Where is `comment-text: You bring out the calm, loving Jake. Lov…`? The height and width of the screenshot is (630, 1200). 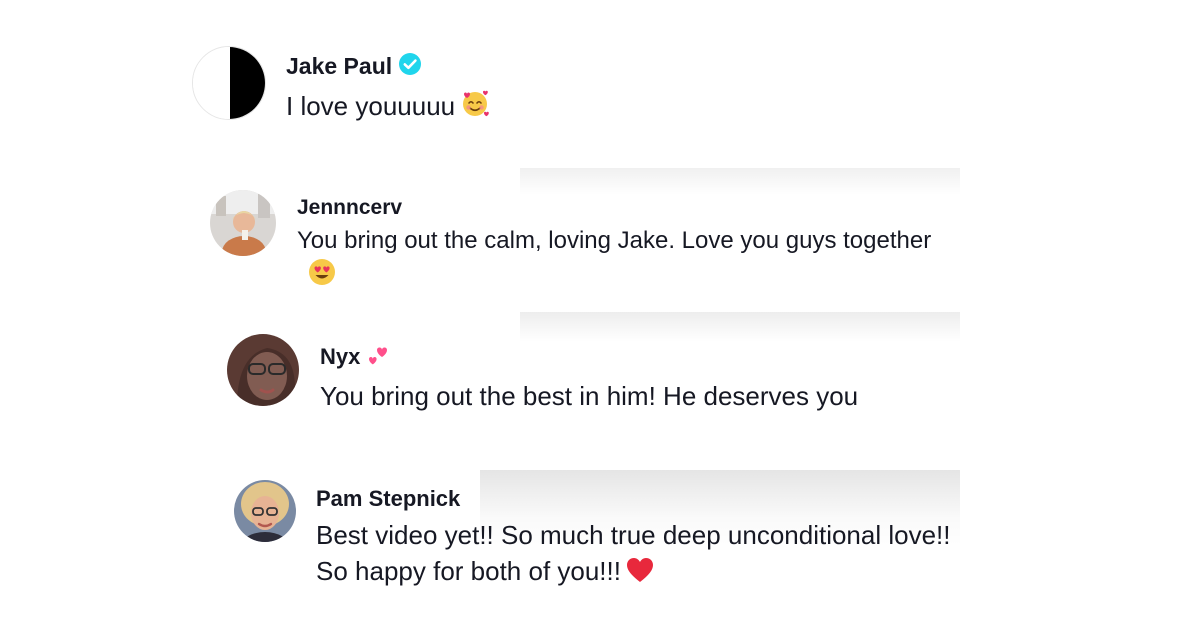
comment-text: You bring out the calm, loving Jake. Lov… is located at coordinates (614, 240).